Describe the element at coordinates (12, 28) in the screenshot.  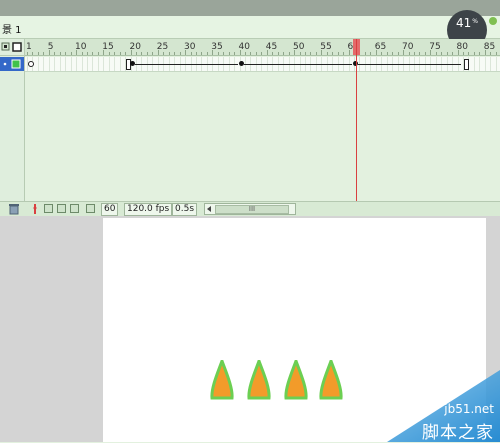
I see `scene-label: 景 1` at that location.